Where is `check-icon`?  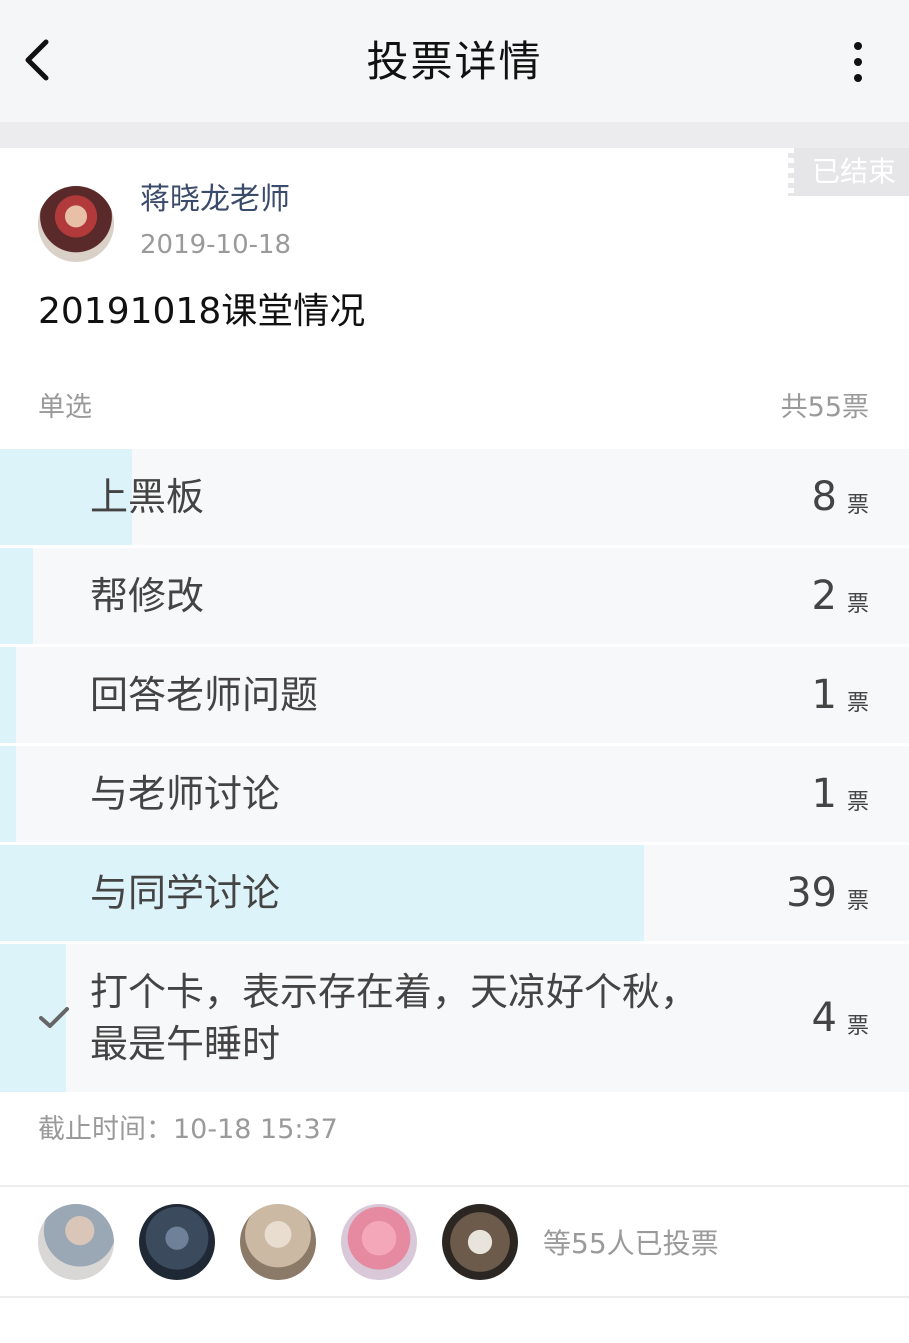 check-icon is located at coordinates (54, 1018).